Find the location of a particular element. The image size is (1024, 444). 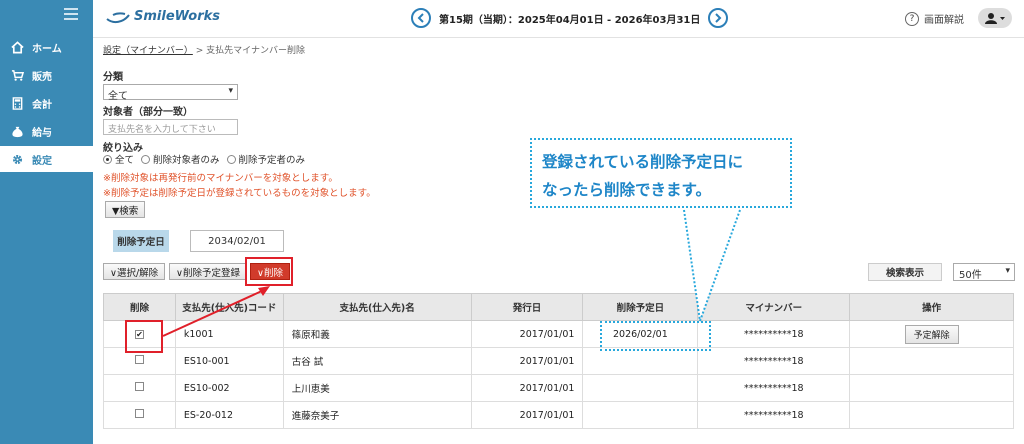

sidebar-item-accounting: 会計 is located at coordinates (46, 103).